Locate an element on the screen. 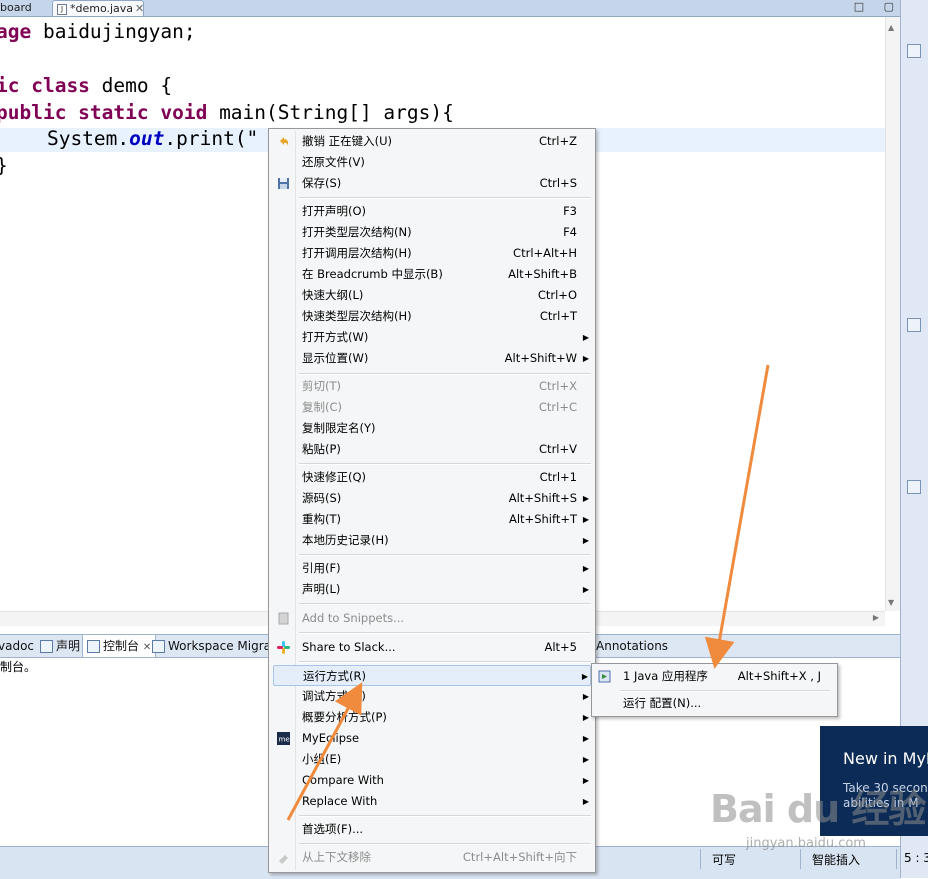  tab-label: Annotations is located at coordinates (632, 646).